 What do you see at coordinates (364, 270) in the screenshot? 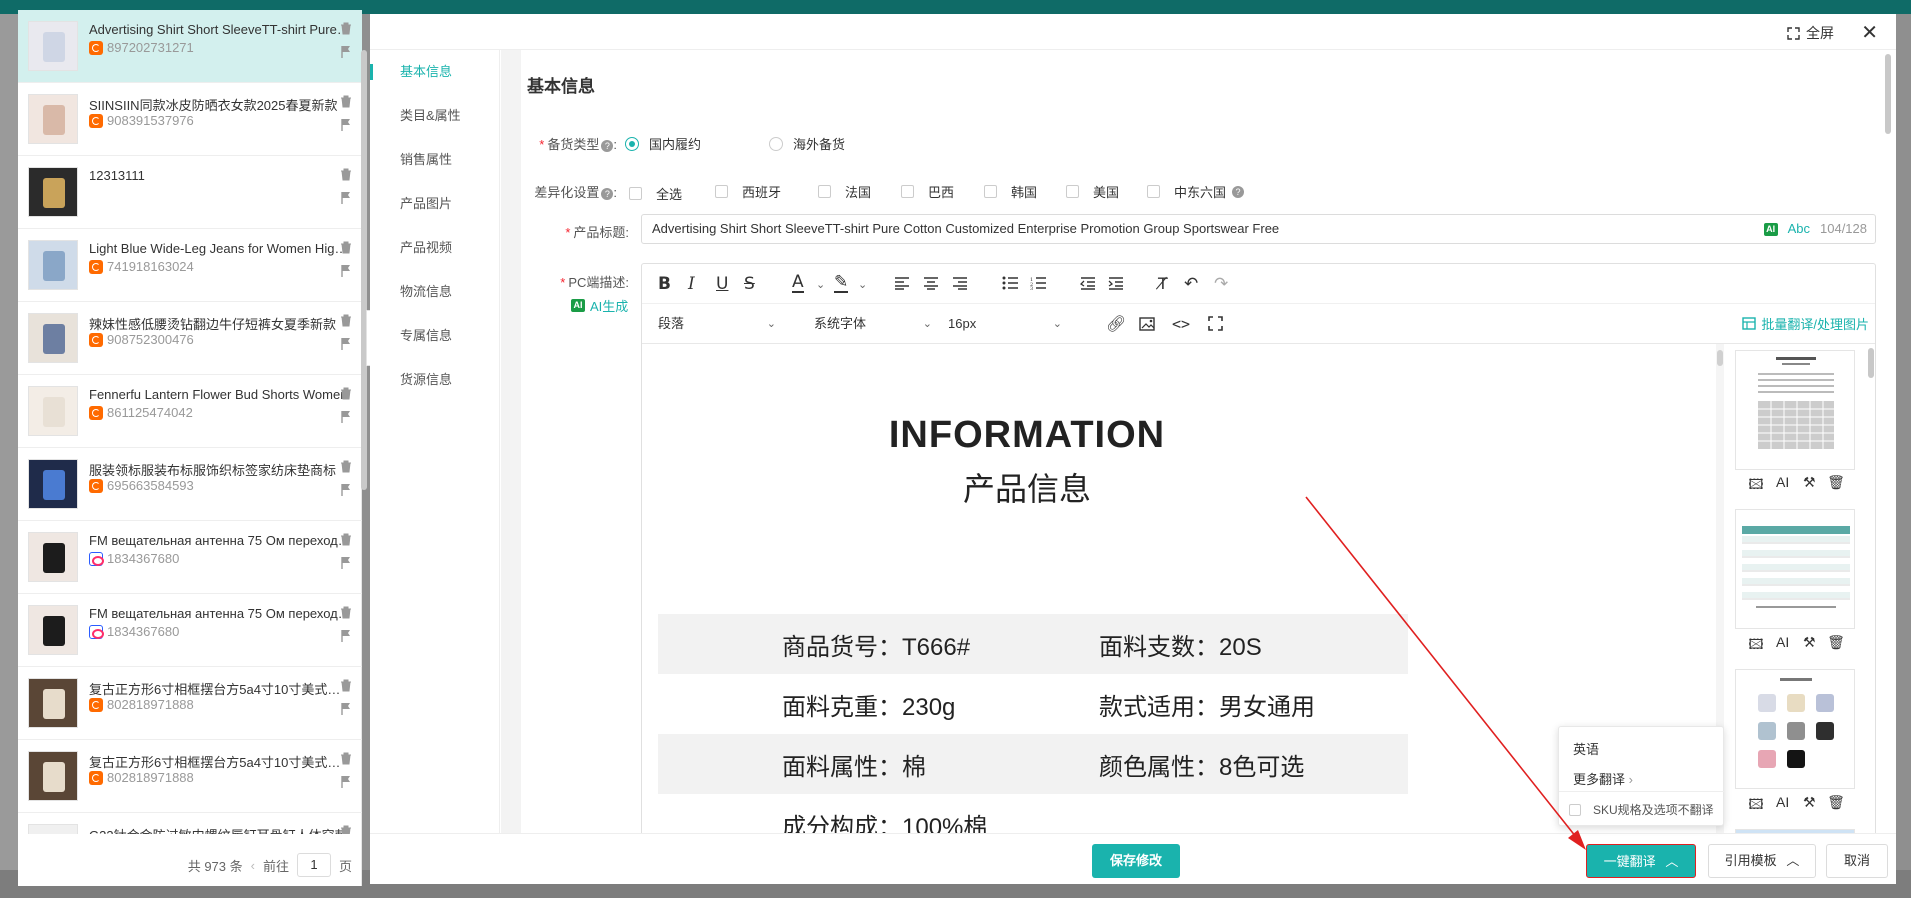
I see `product-list-scrollbar` at bounding box center [364, 270].